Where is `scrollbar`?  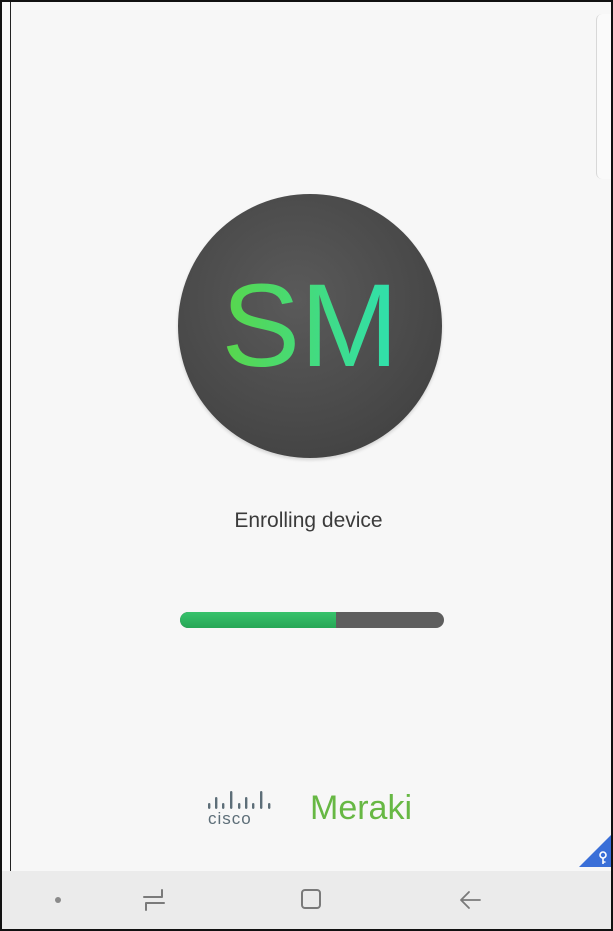 scrollbar is located at coordinates (603, 96).